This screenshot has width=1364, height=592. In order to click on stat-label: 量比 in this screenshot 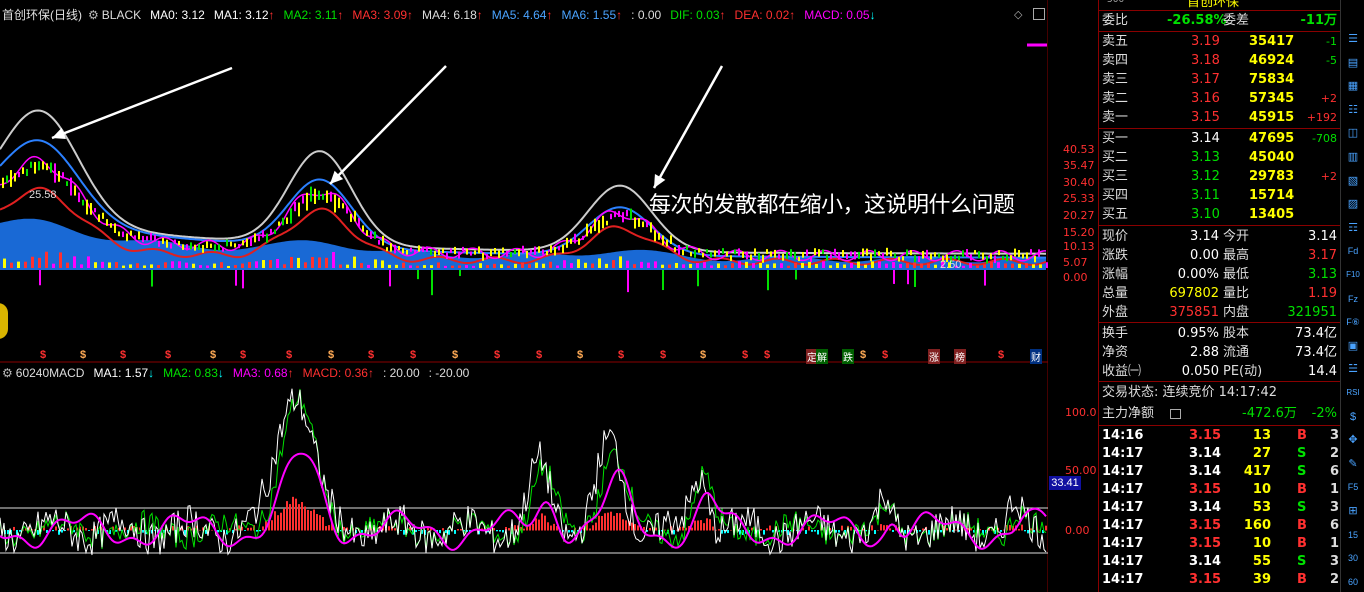, I will do `click(1236, 293)`.